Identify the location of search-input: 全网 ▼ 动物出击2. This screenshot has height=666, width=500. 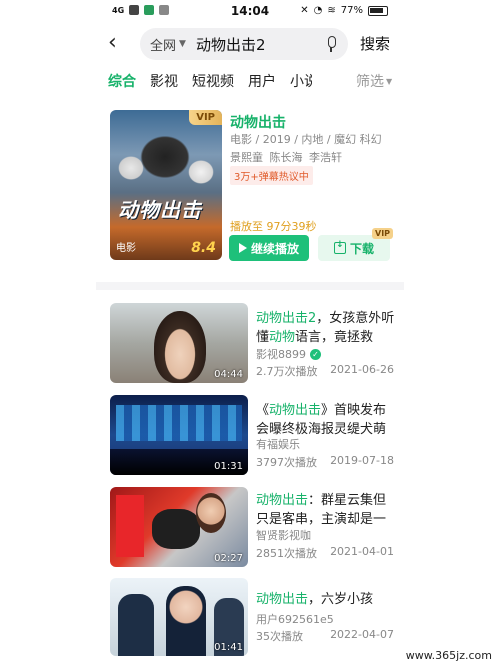
(244, 44).